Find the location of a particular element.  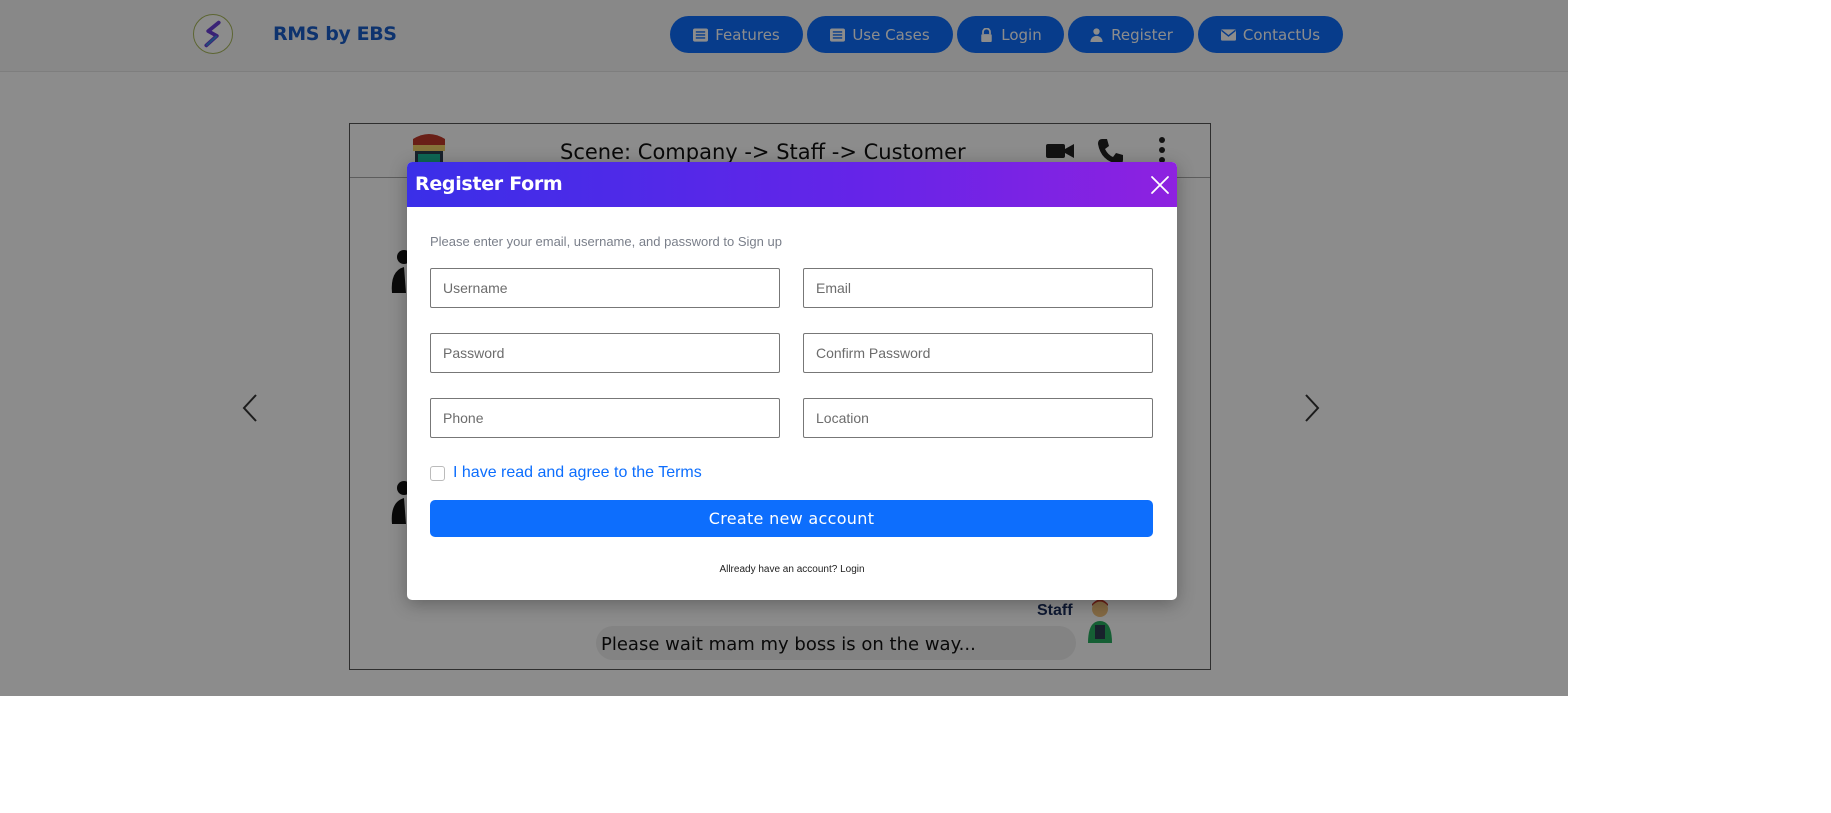

phone-field is located at coordinates (605, 418).